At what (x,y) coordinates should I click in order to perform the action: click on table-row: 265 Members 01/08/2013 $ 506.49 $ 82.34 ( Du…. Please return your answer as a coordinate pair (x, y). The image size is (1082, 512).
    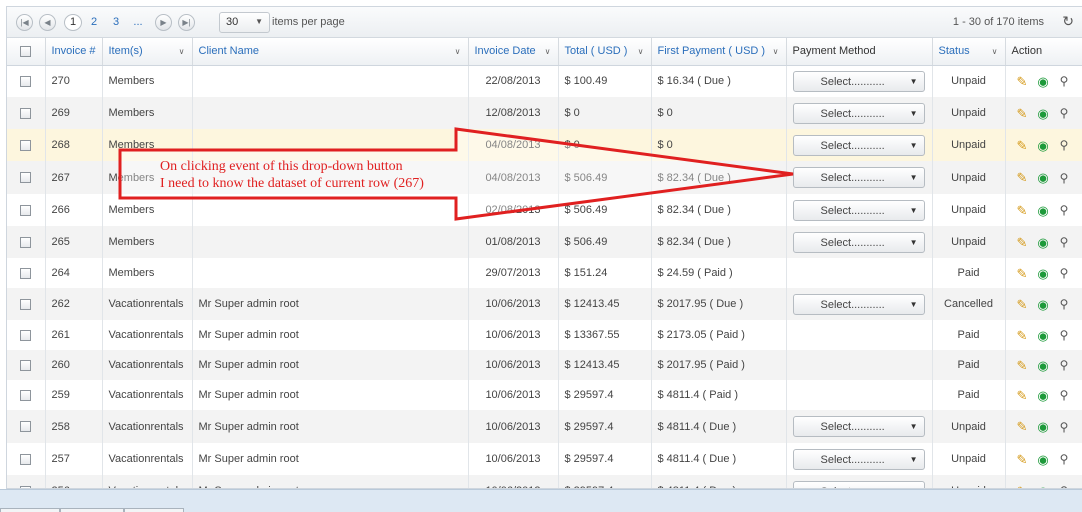
    Looking at the image, I should click on (544, 242).